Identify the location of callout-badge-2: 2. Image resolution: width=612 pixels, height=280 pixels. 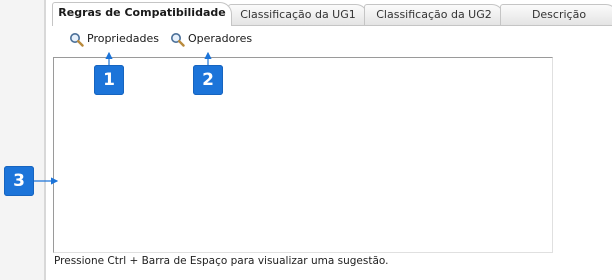
(208, 80).